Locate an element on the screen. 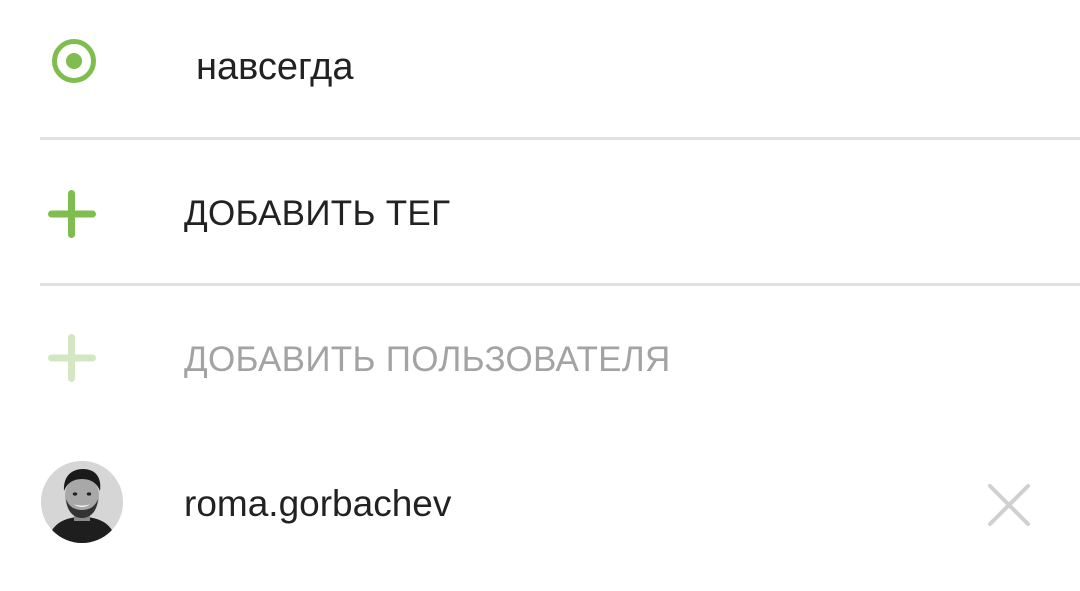 The height and width of the screenshot is (591, 1080). close-icon is located at coordinates (1009, 505).